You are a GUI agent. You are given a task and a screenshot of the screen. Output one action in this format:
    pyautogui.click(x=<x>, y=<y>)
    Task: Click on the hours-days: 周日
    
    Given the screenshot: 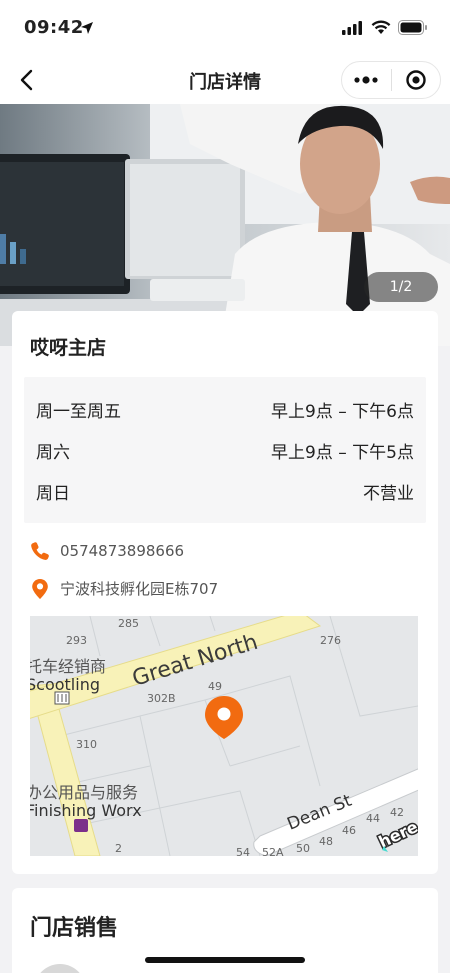 What is the action you would take?
    pyautogui.click(x=53, y=493)
    